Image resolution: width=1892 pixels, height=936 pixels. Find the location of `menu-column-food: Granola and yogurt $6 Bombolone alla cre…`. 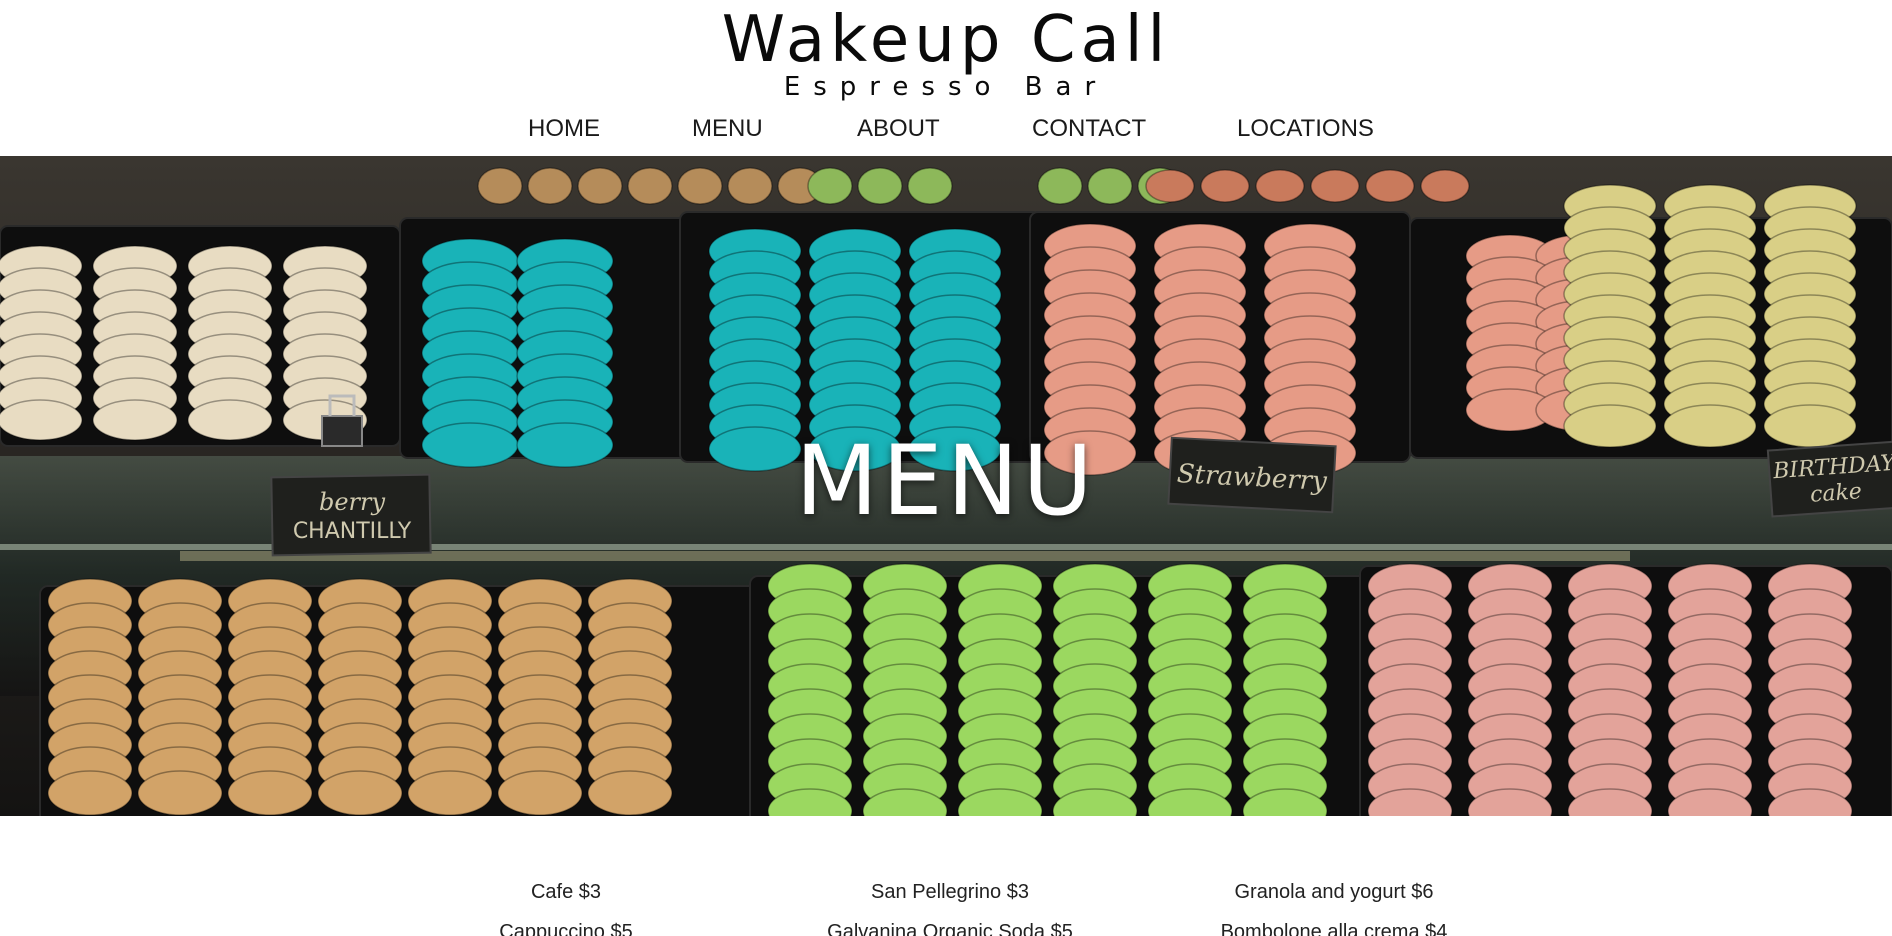

menu-column-food: Granola and yogurt $6 Bombolone alla cre… is located at coordinates (1334, 907).